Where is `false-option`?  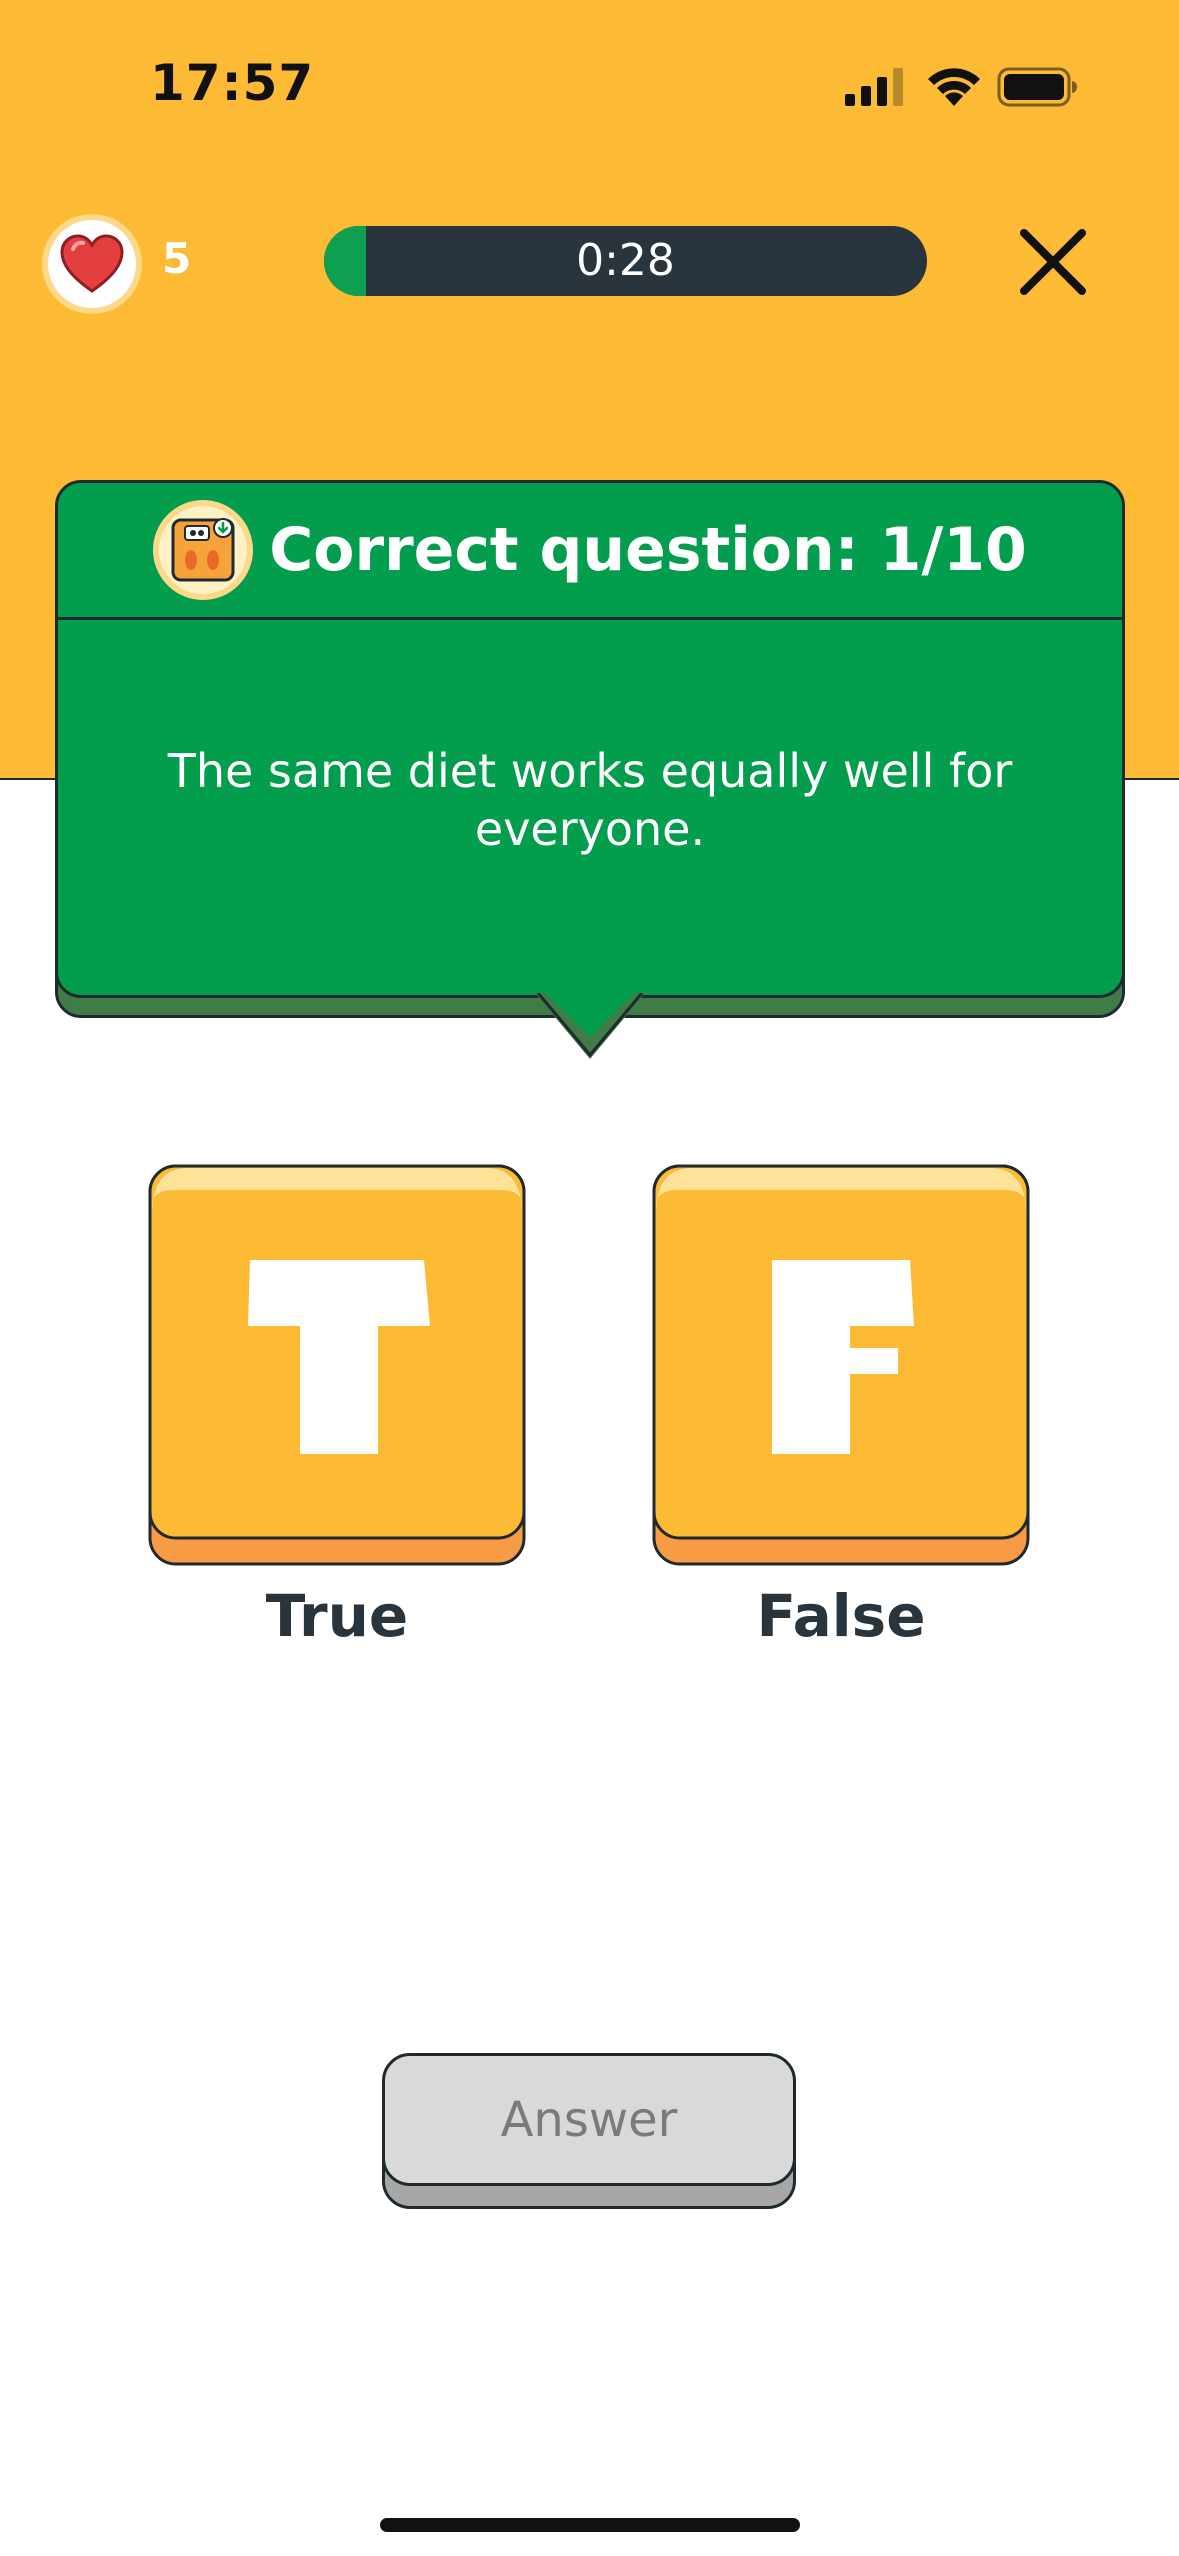 false-option is located at coordinates (841, 1365).